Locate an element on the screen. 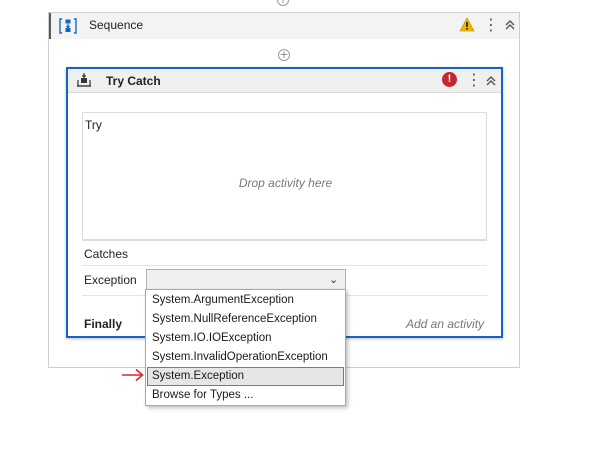 This screenshot has height=472, width=599. red-pointer-arrow-icon is located at coordinates (133, 376).